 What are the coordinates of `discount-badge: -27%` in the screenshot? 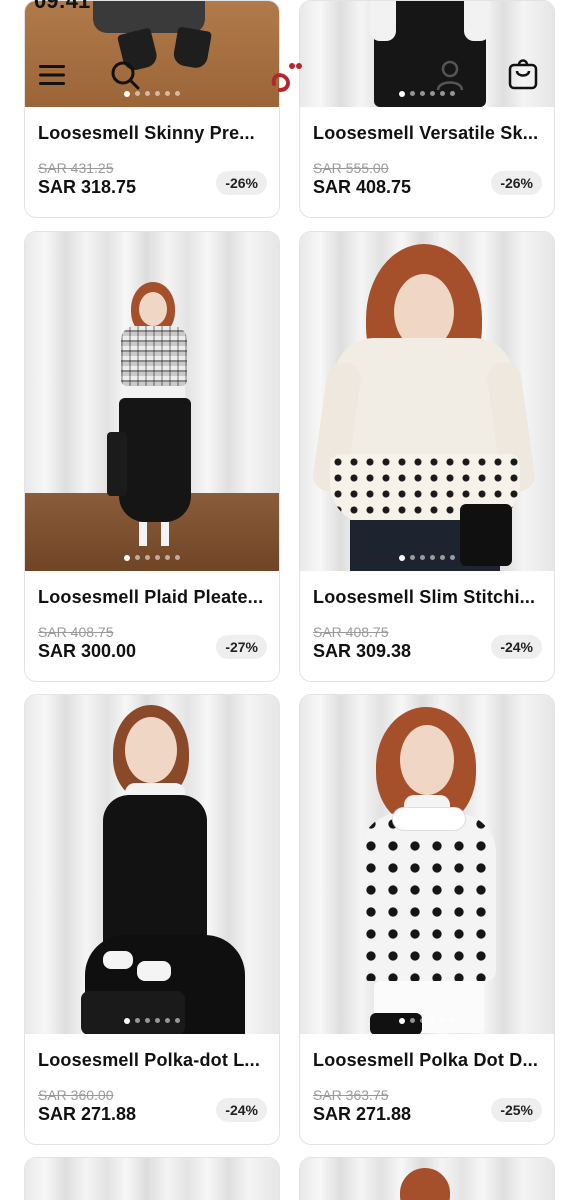 It's located at (241, 647).